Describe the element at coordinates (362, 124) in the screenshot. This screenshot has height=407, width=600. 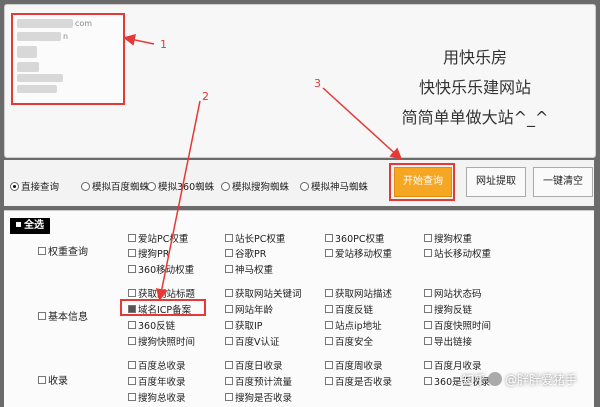
I see `arrow-to-start-button` at that location.